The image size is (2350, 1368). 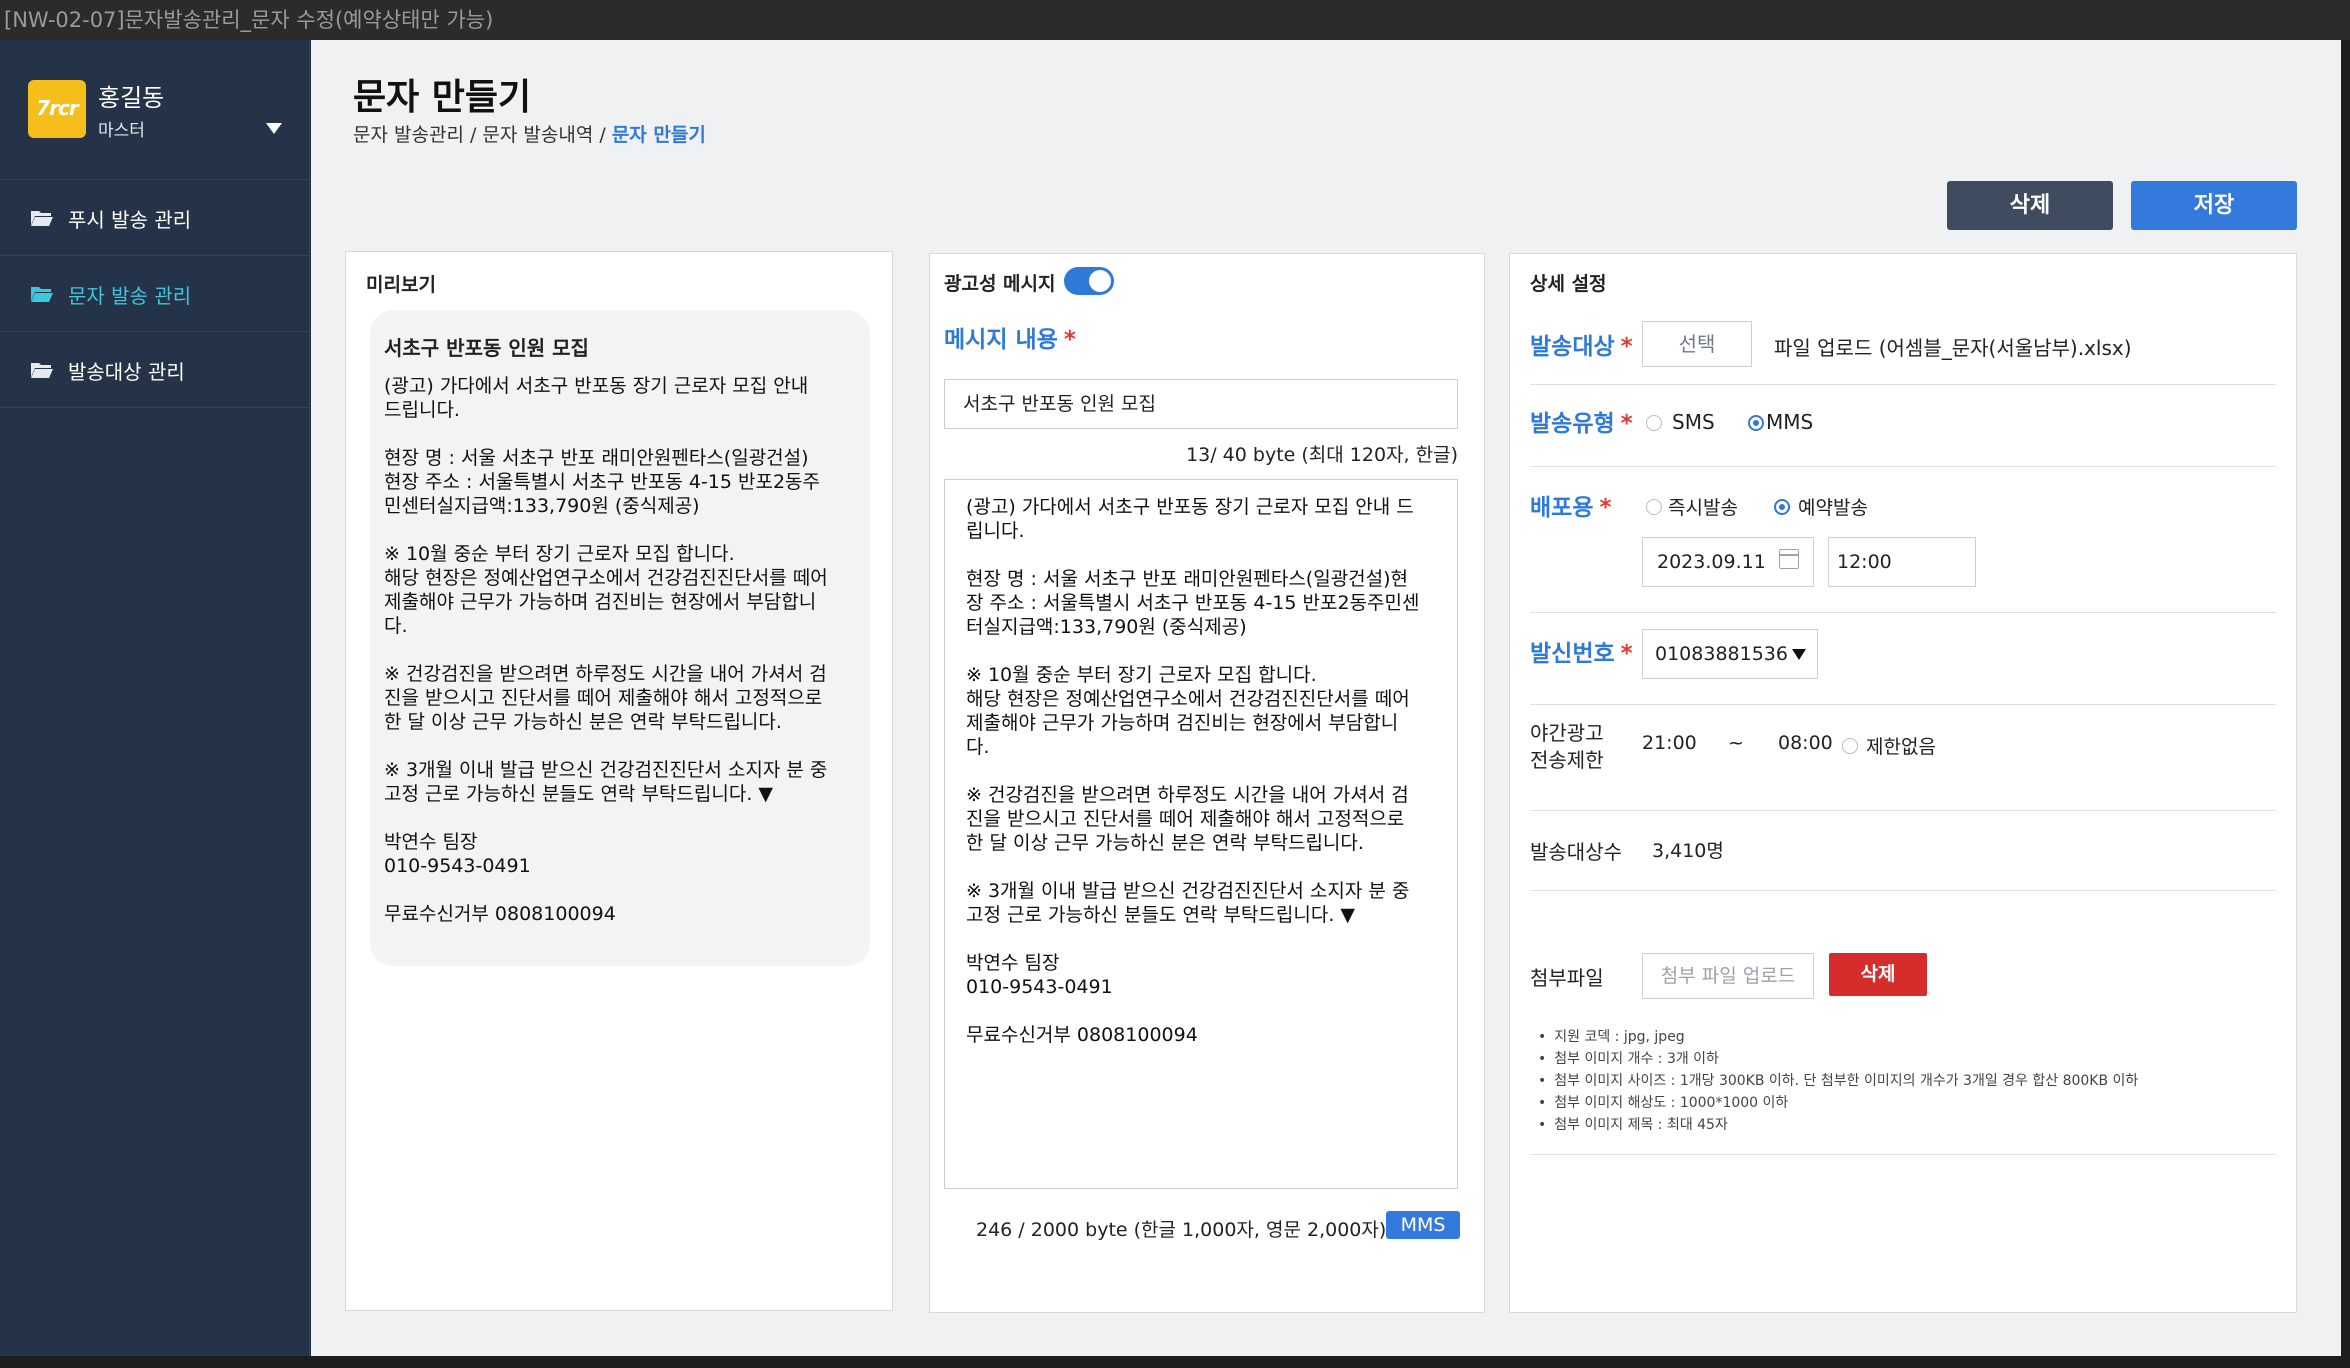 I want to click on save-button: 저장, so click(x=2214, y=205).